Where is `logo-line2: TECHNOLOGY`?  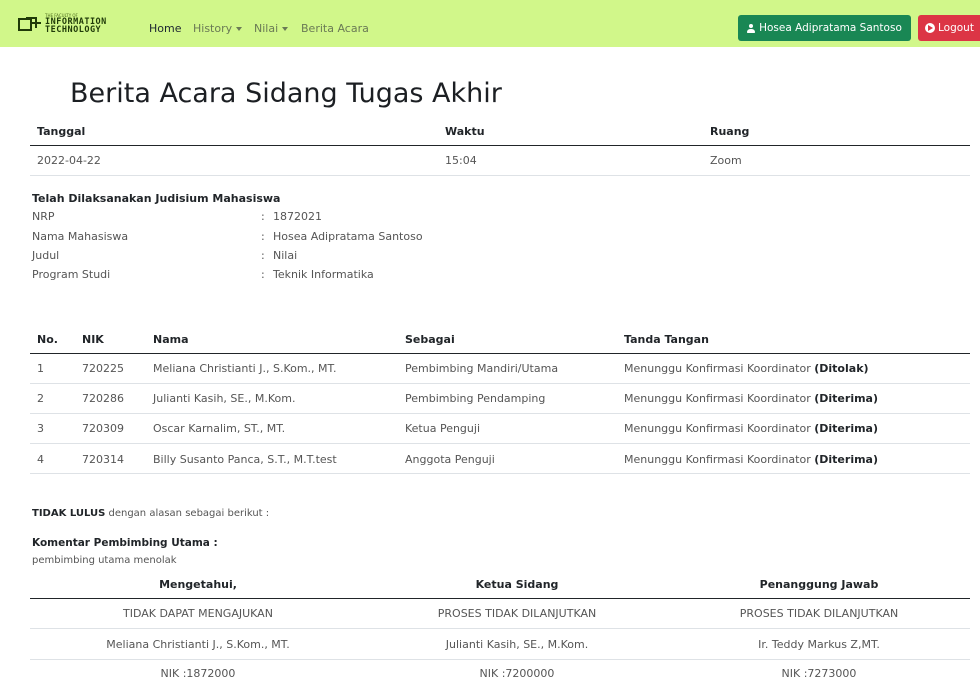 logo-line2: TECHNOLOGY is located at coordinates (73, 30).